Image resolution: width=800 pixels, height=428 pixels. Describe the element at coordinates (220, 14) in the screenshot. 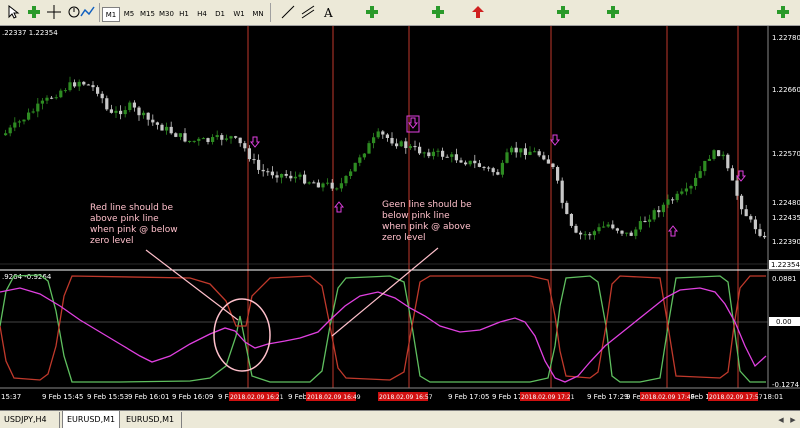

I see `timeframe-d1-button: D1` at that location.